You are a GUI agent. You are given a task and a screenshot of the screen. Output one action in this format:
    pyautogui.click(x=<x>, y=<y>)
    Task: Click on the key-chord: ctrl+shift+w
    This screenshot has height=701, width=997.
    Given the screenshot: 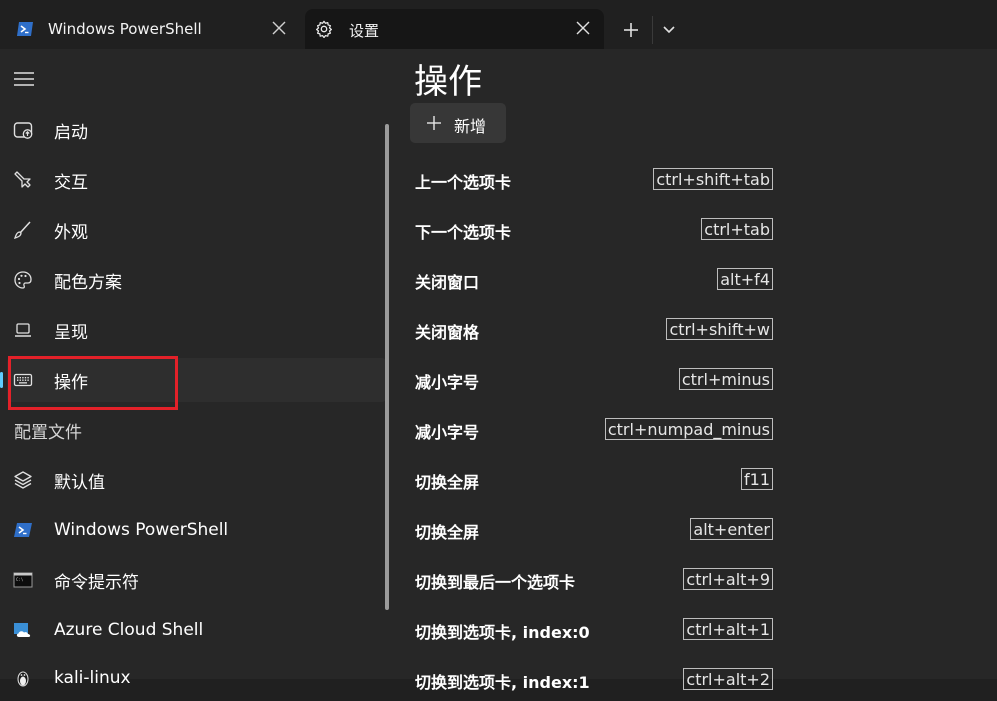 What is the action you would take?
    pyautogui.click(x=719, y=329)
    